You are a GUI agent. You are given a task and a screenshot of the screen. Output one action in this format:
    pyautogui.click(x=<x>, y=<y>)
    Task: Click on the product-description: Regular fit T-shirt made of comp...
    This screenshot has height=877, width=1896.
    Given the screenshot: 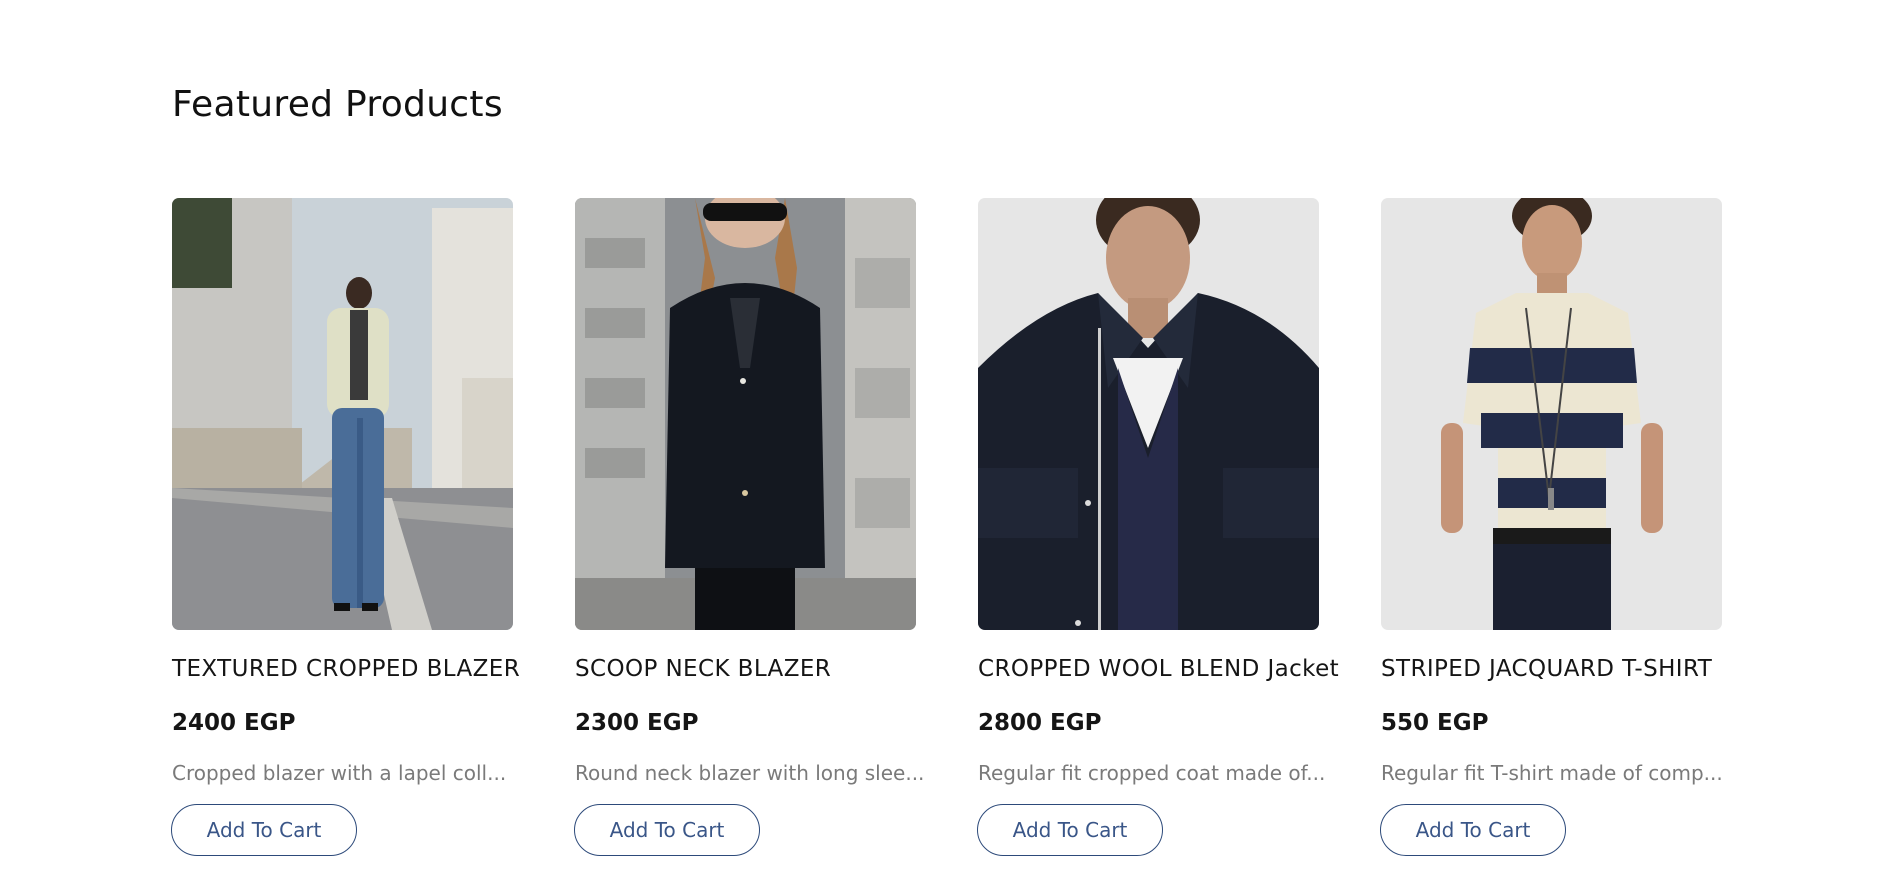 What is the action you would take?
    pyautogui.click(x=1552, y=773)
    